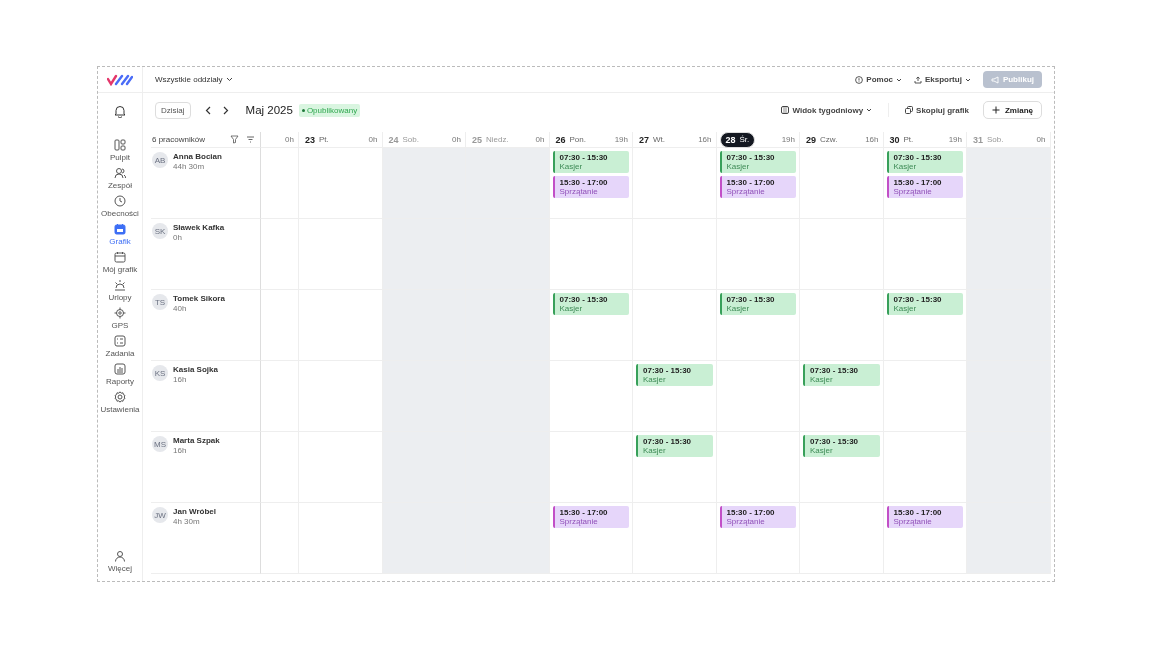  What do you see at coordinates (120, 173) in the screenshot?
I see `team-icon` at bounding box center [120, 173].